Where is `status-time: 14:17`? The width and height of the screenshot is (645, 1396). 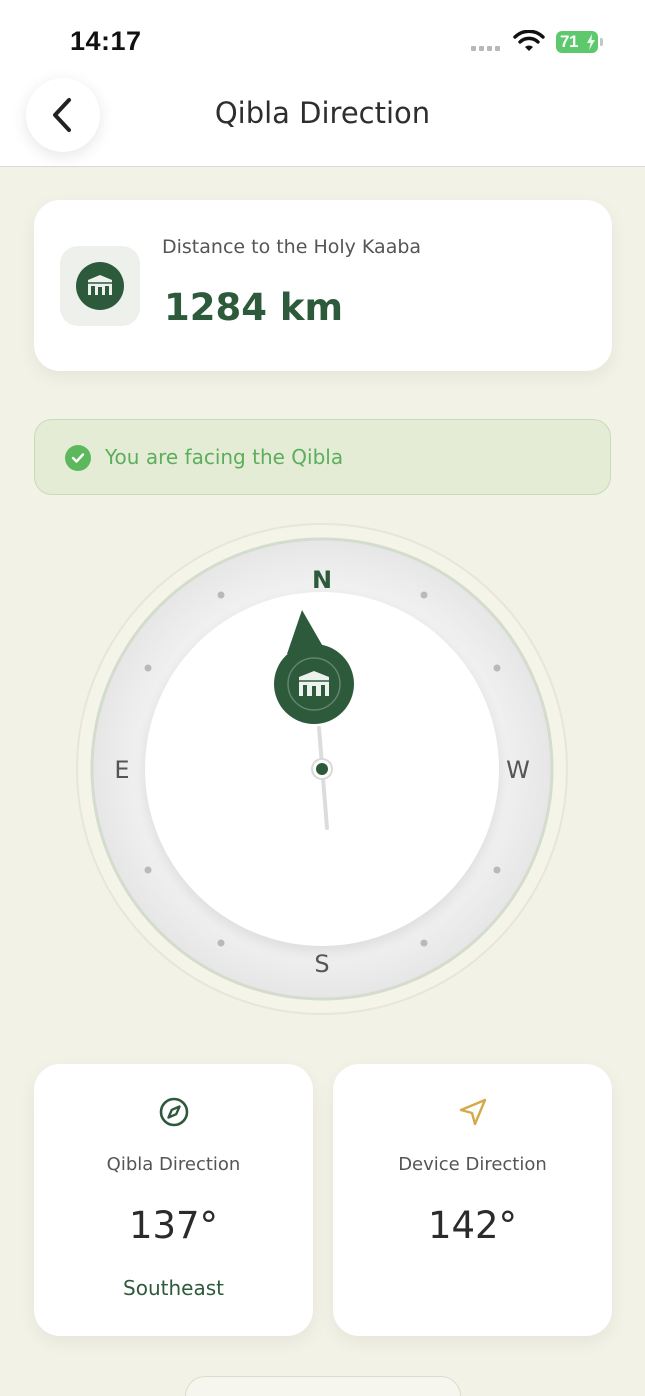 status-time: 14:17 is located at coordinates (106, 41).